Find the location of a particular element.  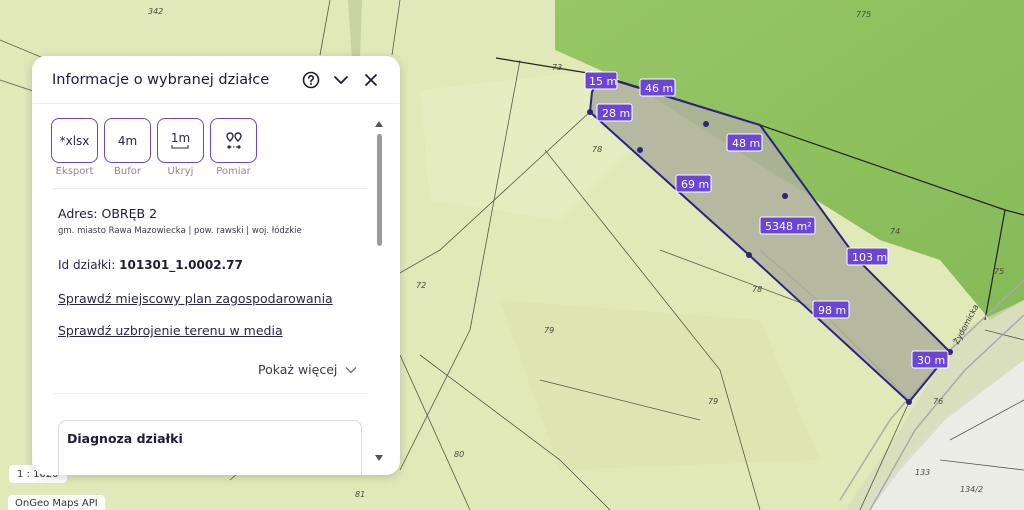

hide-button: 1m is located at coordinates (180, 140).